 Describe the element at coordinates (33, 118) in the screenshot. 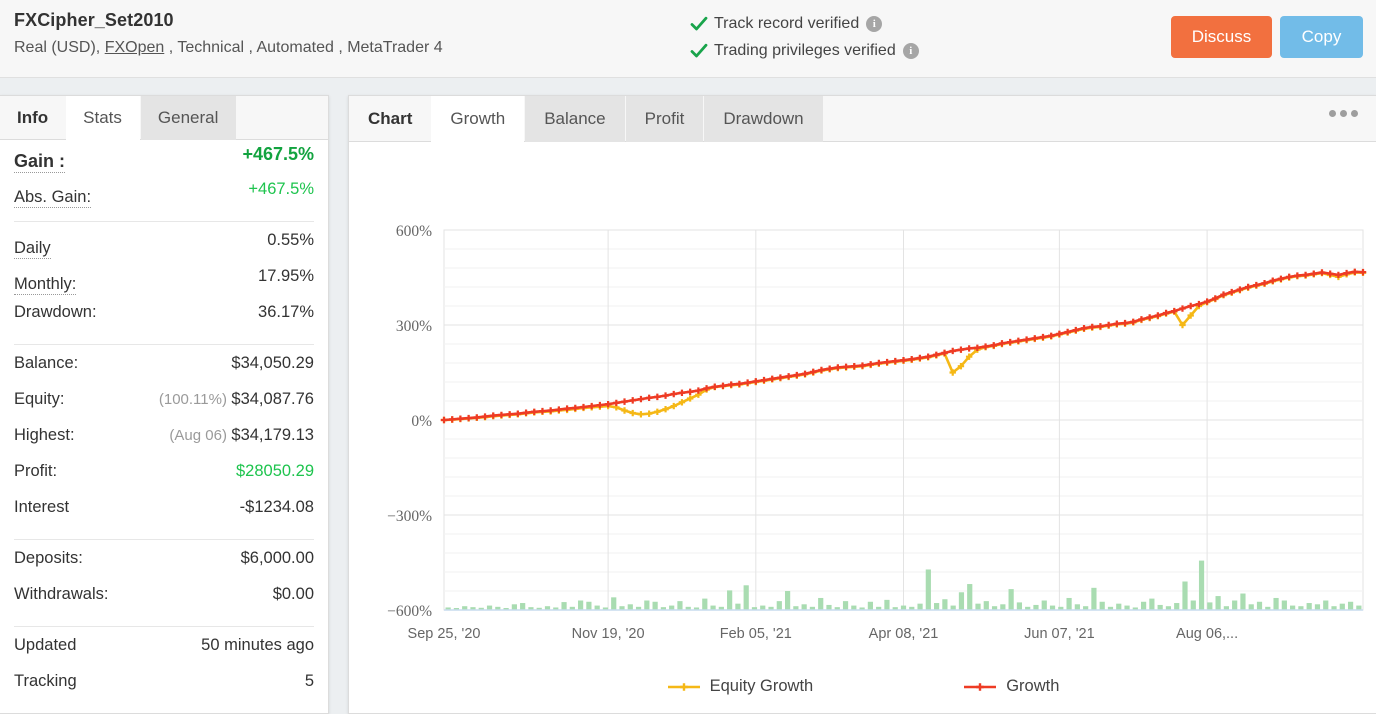

I see `sidebar-tab-info: Info` at that location.